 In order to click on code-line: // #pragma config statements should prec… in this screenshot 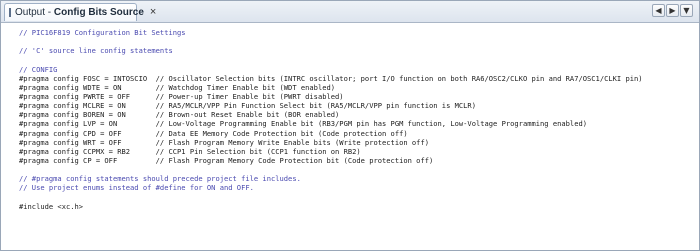, I will do `click(160, 179)`.